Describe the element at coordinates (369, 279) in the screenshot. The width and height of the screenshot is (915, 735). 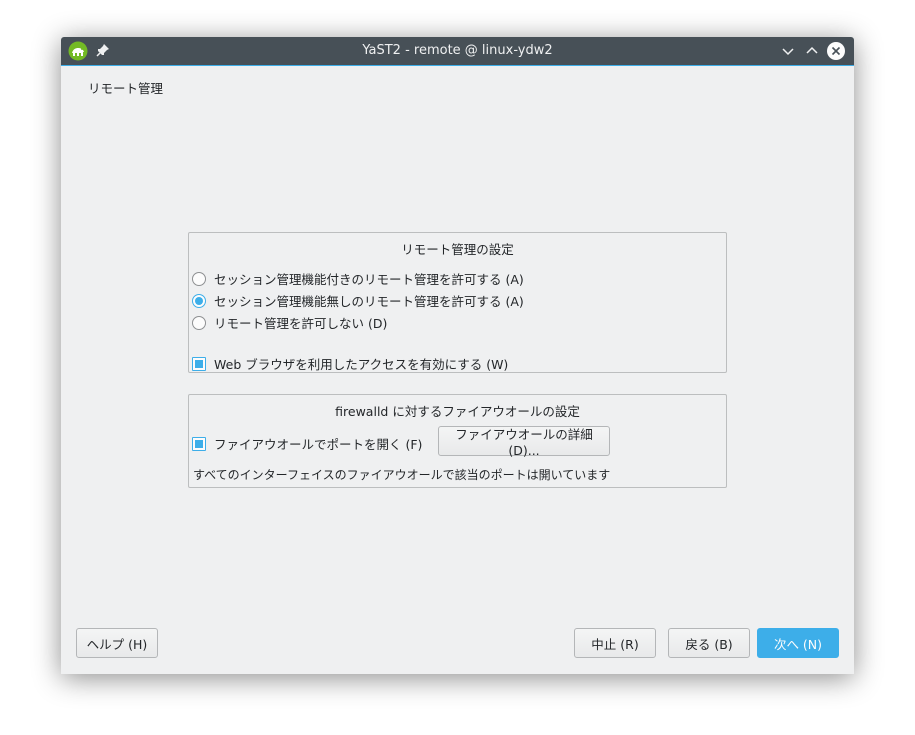
I see `radio-label: セッション管理機能付きのリモート管理を許可する (A)` at that location.